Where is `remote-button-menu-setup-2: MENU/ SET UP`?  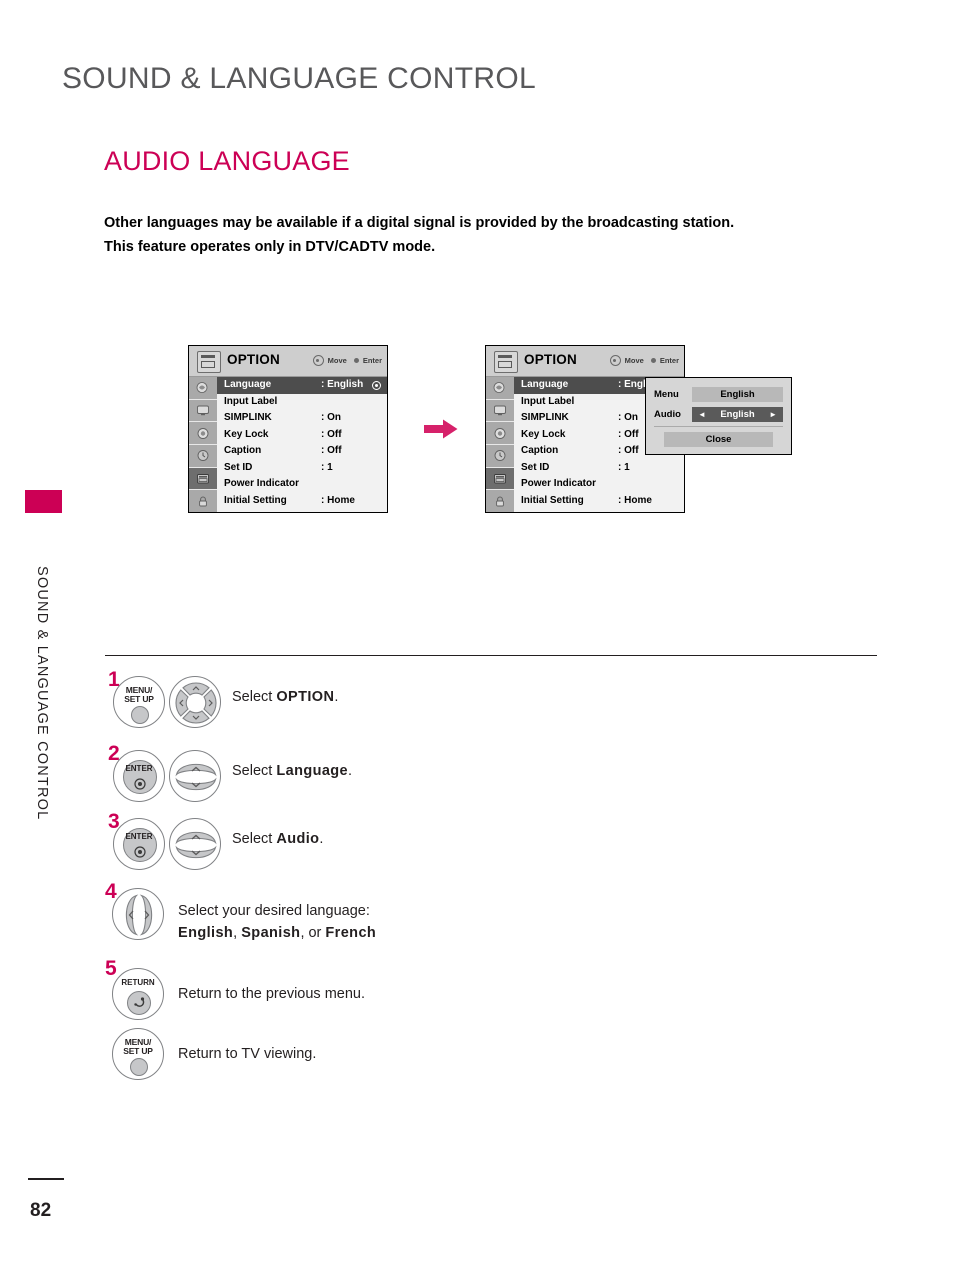
remote-button-menu-setup-2: MENU/ SET UP is located at coordinates (138, 1054).